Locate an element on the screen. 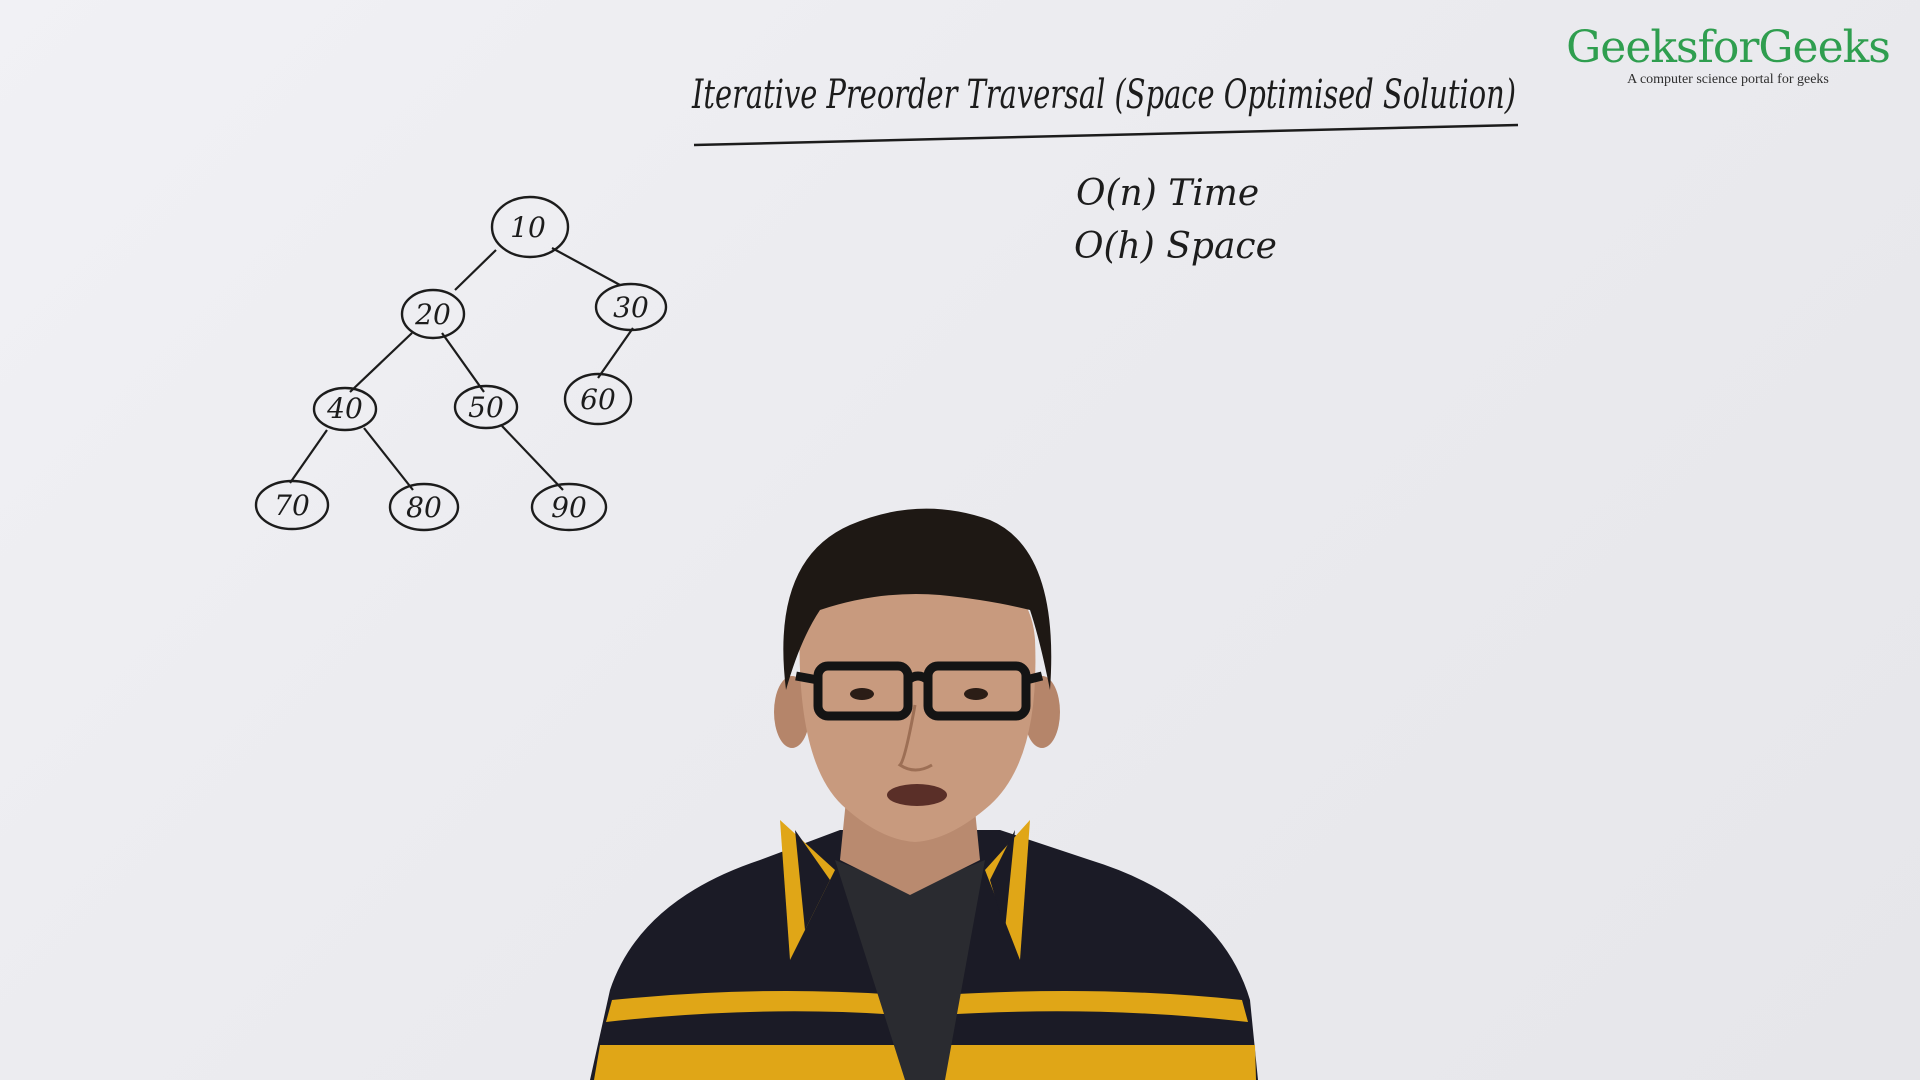 The width and height of the screenshot is (1920, 1080). brand-tagline: A computer science portal for geeks is located at coordinates (1728, 79).